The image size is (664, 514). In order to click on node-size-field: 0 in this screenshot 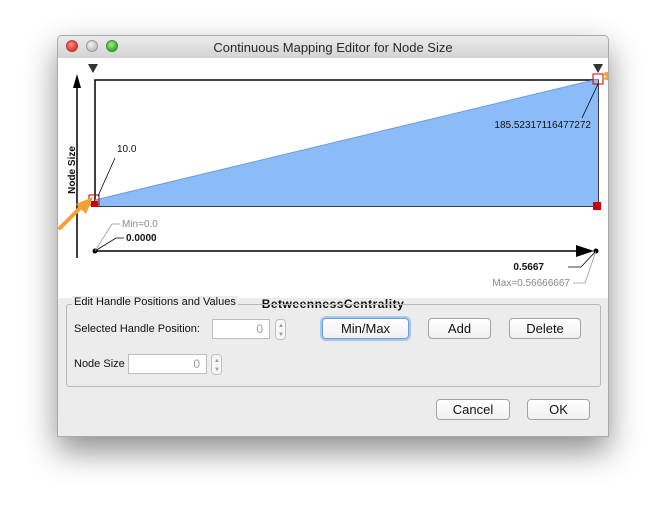, I will do `click(167, 364)`.